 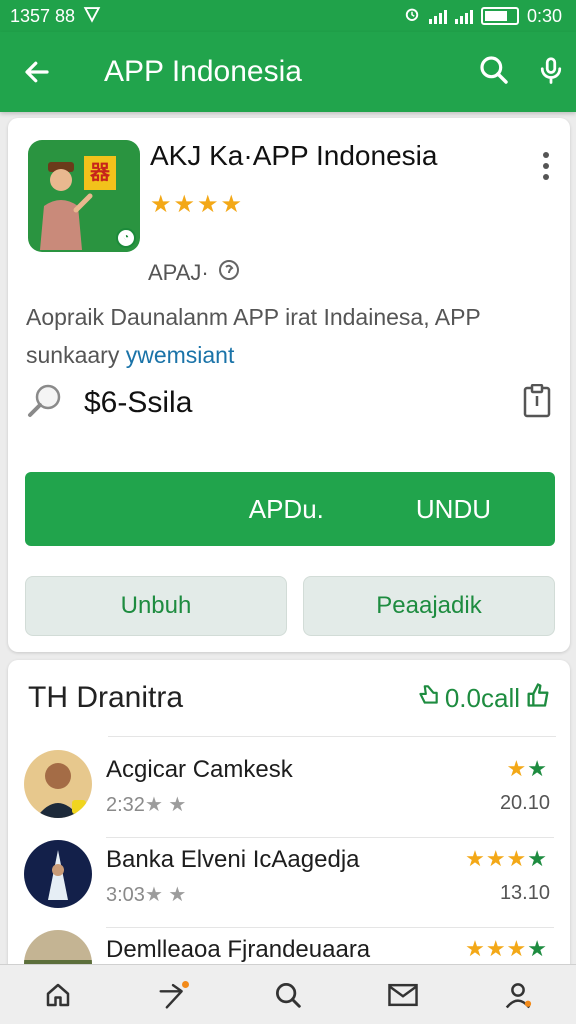 What do you see at coordinates (229, 273) in the screenshot?
I see `verified-icon` at bounding box center [229, 273].